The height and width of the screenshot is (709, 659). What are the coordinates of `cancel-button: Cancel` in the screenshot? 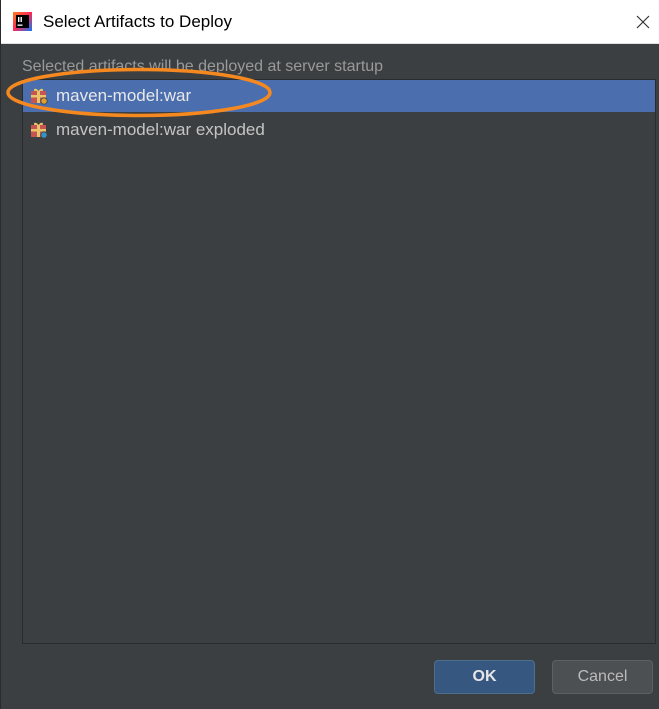 It's located at (602, 677).